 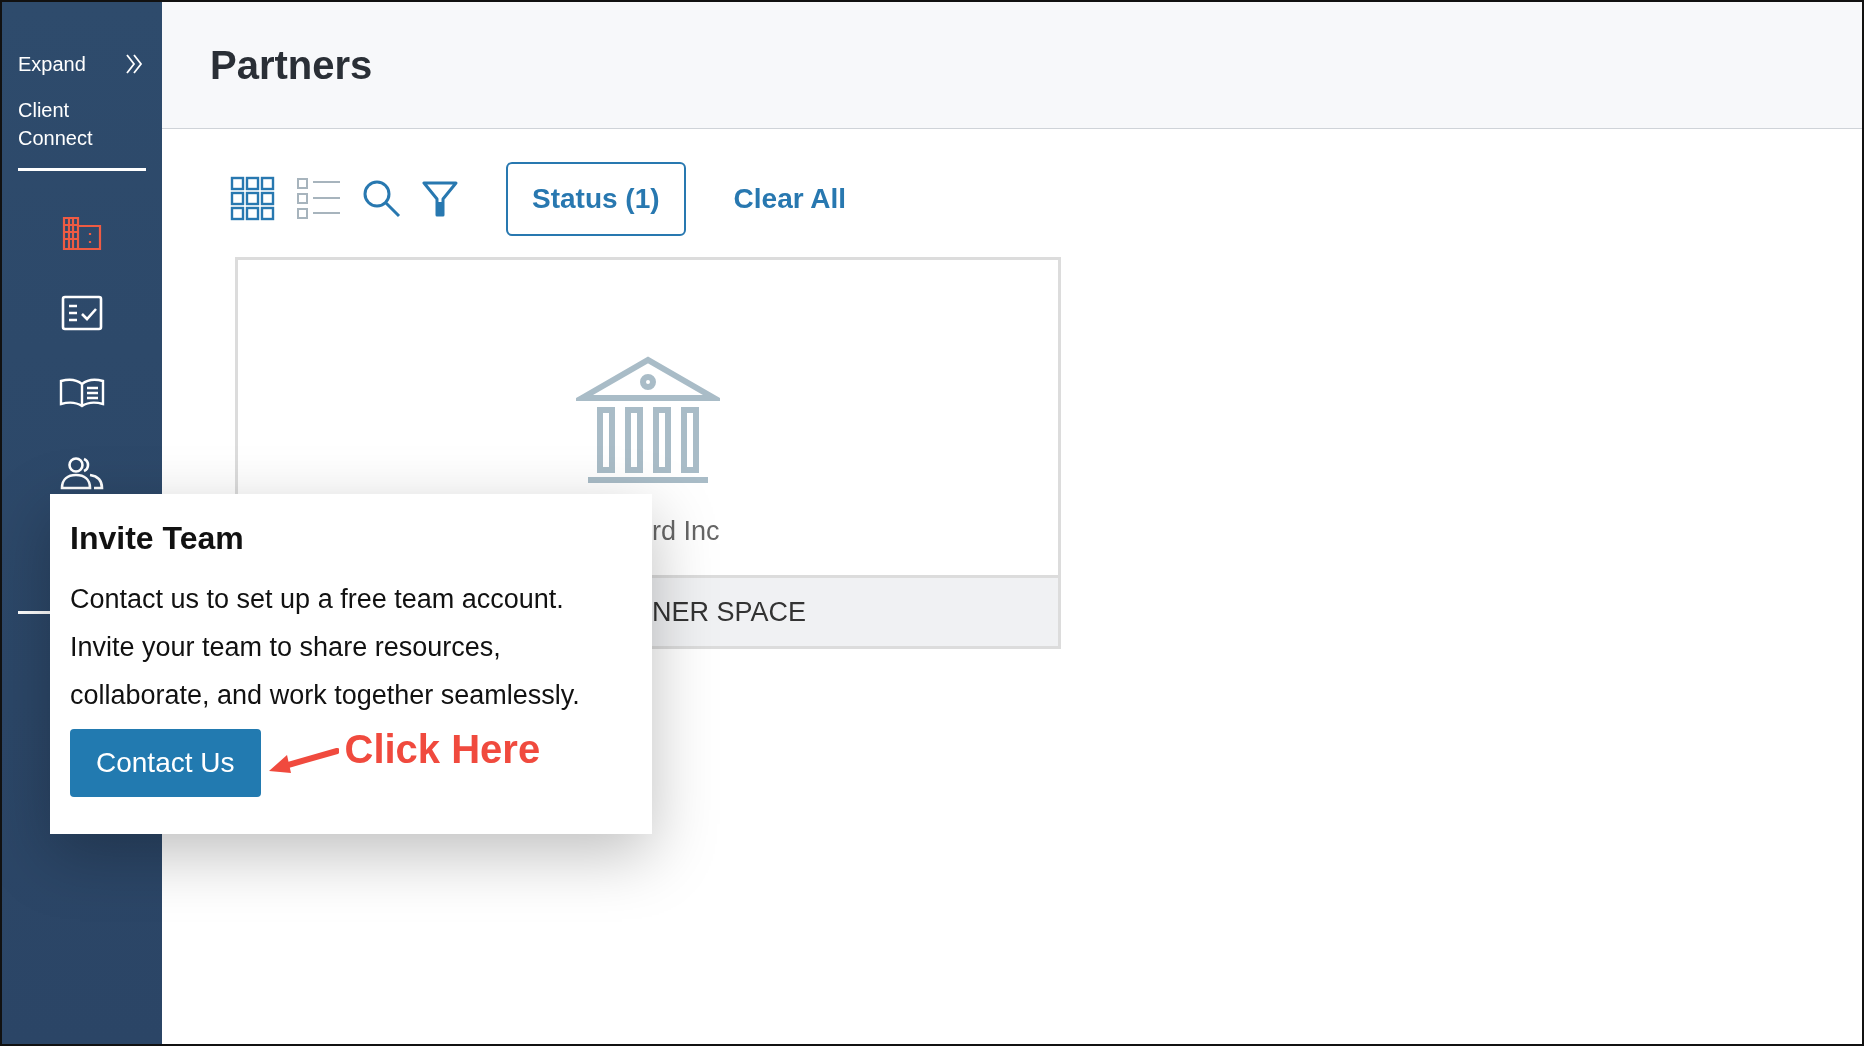 What do you see at coordinates (253, 199) in the screenshot?
I see `grid-view-icon` at bounding box center [253, 199].